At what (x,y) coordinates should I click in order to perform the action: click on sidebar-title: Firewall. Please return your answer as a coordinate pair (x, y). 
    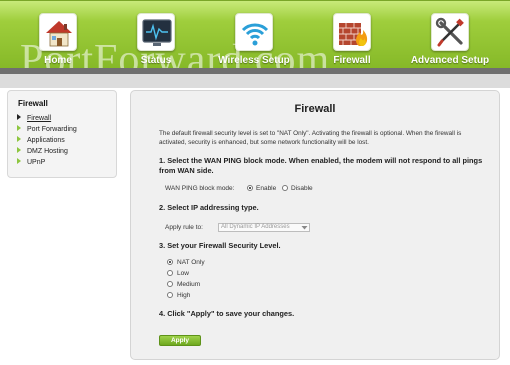
    Looking at the image, I should click on (33, 103).